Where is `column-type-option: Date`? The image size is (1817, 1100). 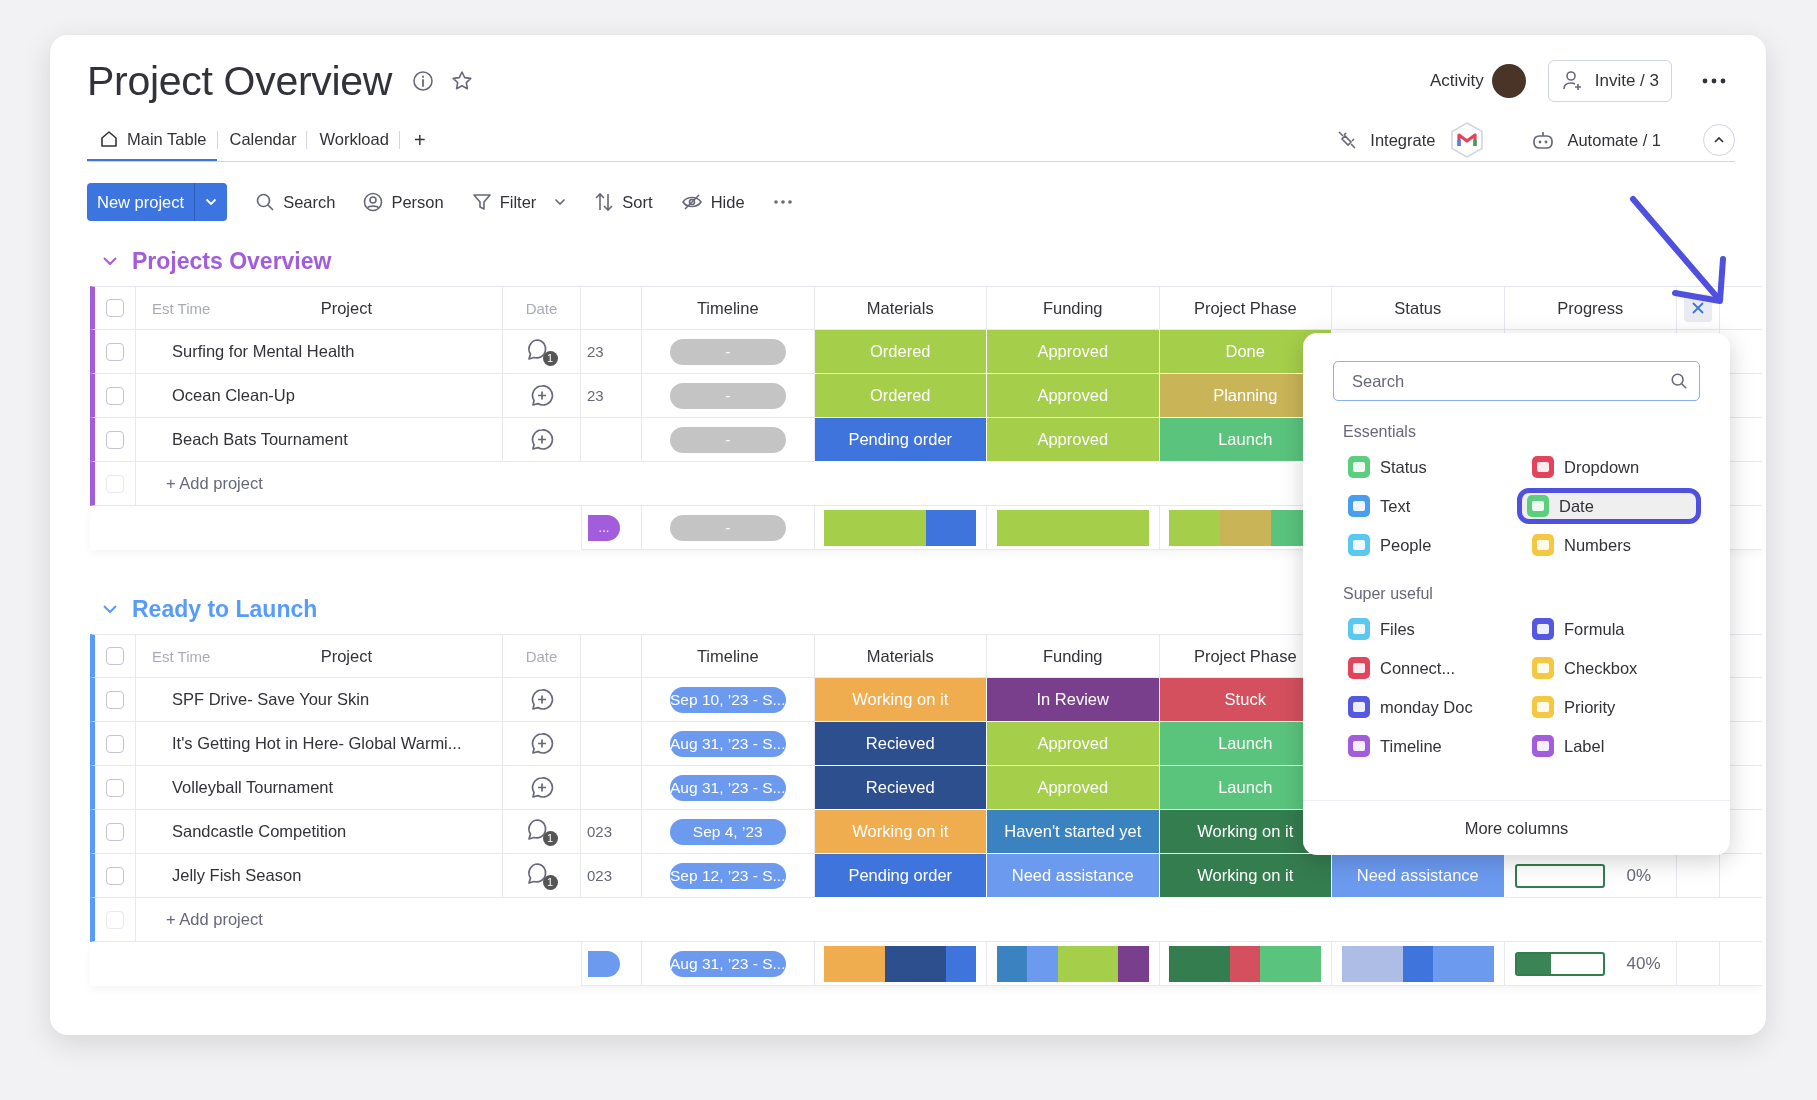
column-type-option: Date is located at coordinates (1609, 506).